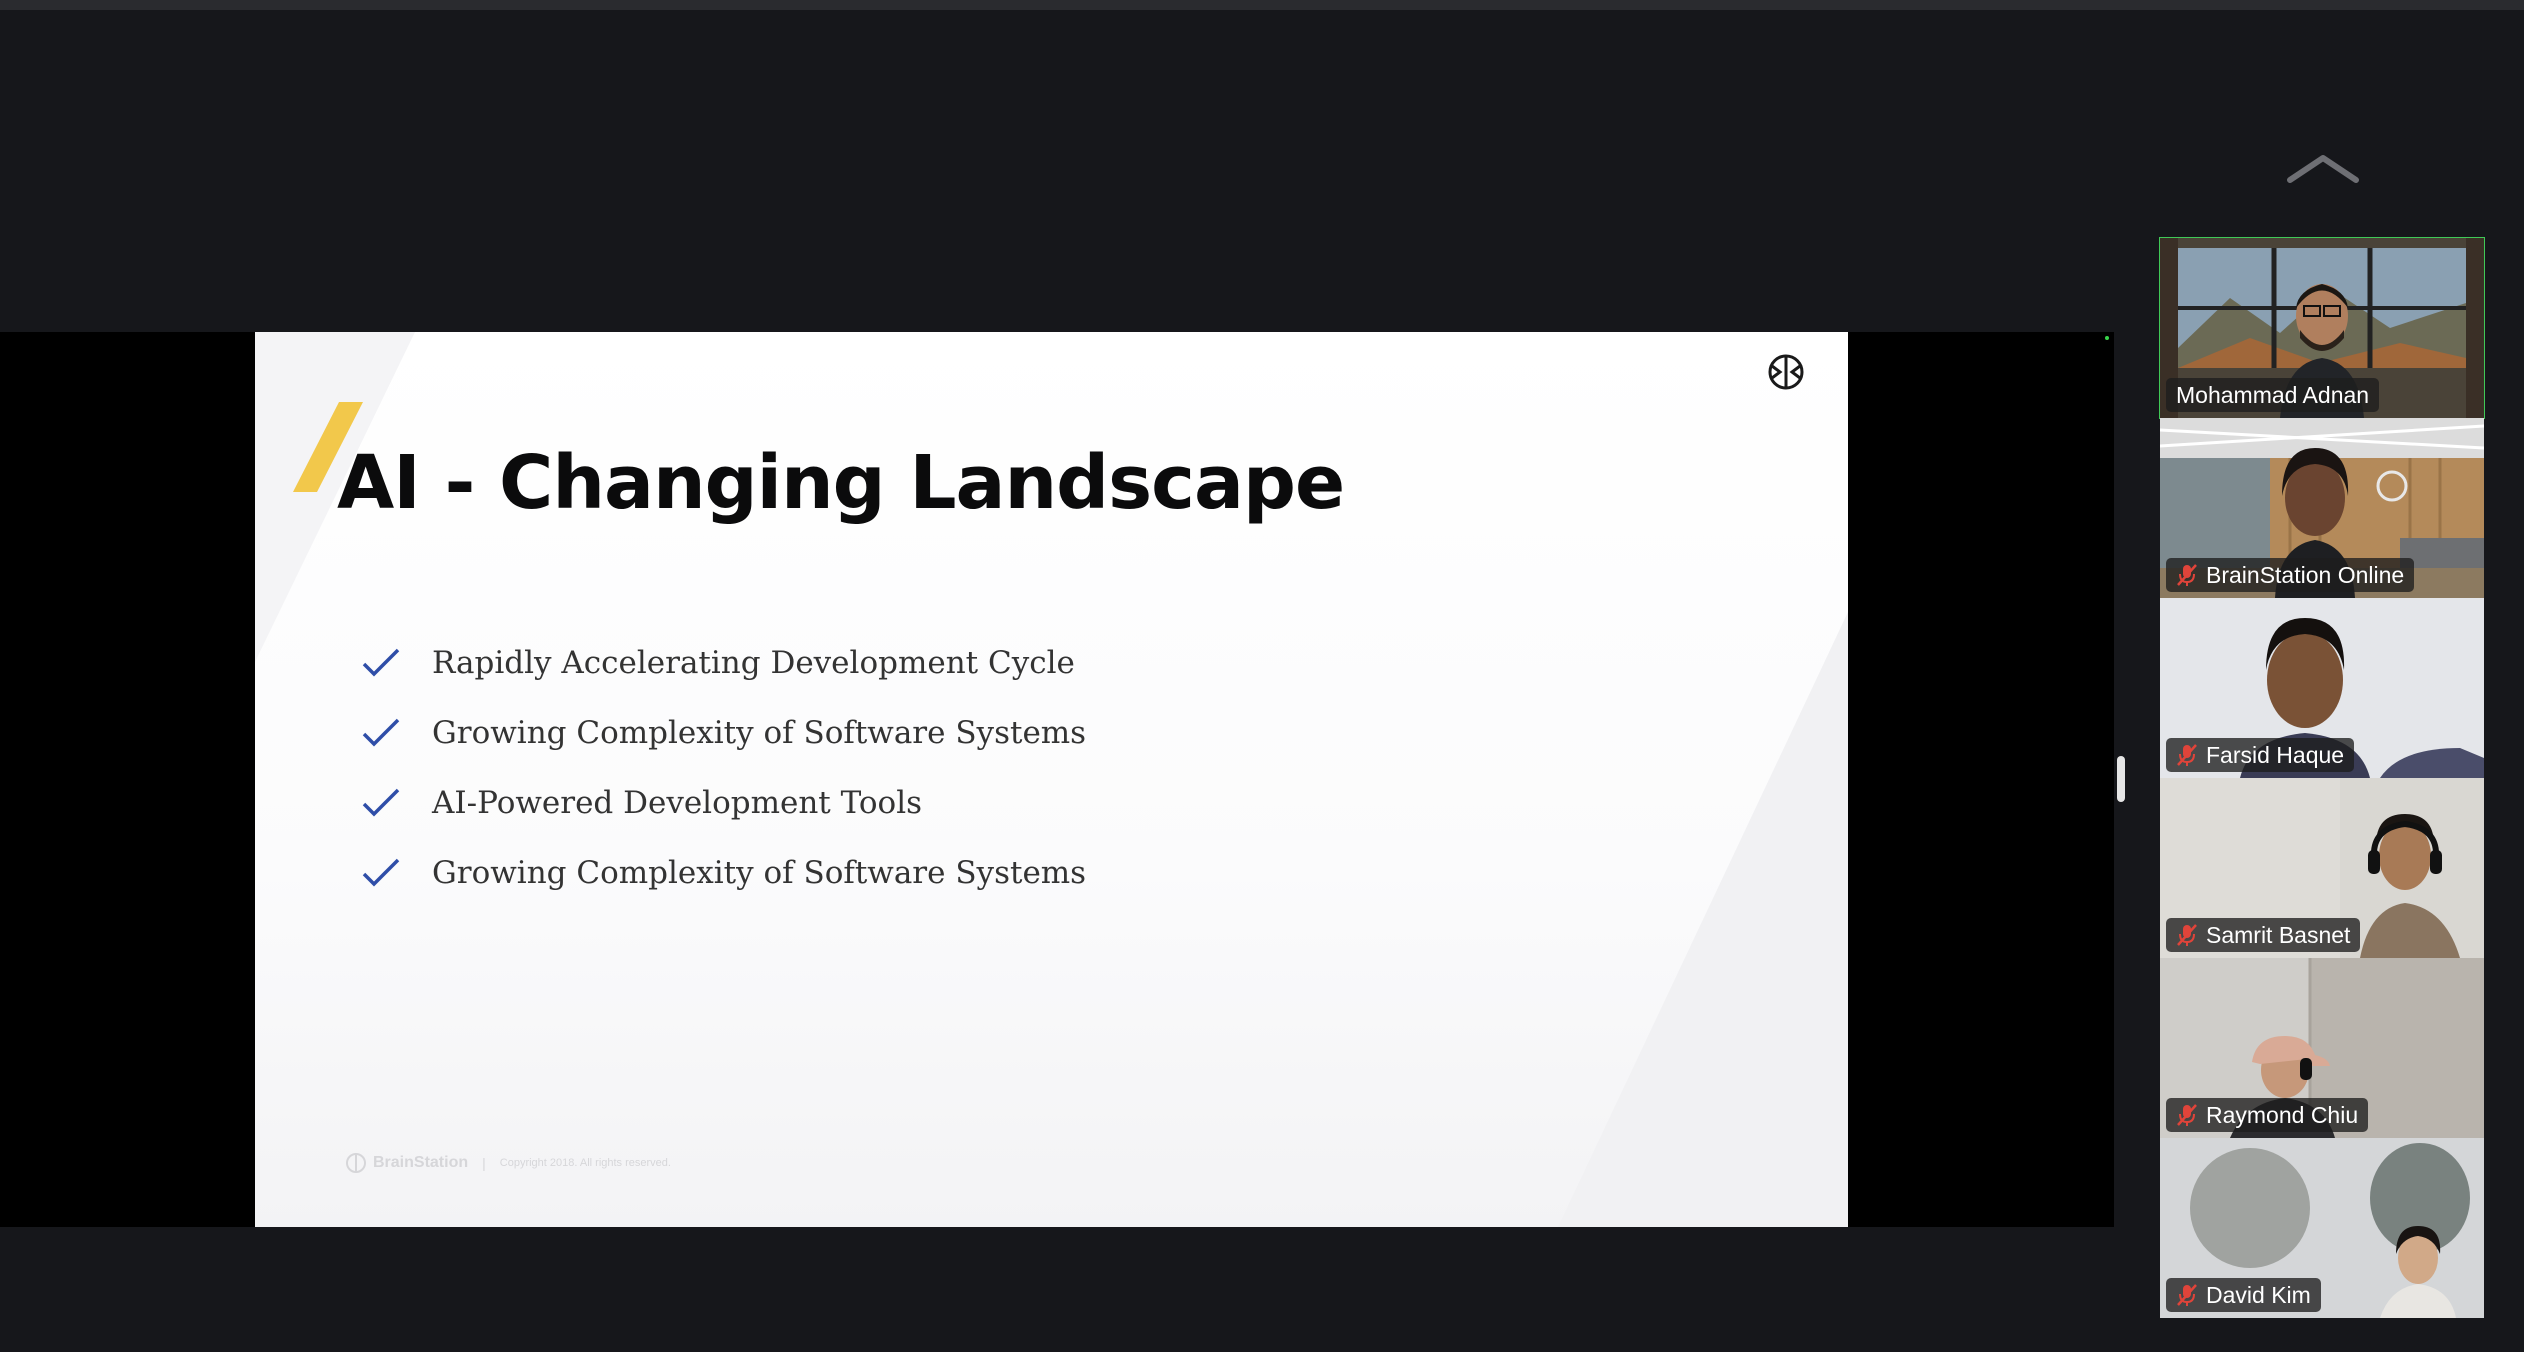  I want to click on share-indicator-dot, so click(2107, 338).